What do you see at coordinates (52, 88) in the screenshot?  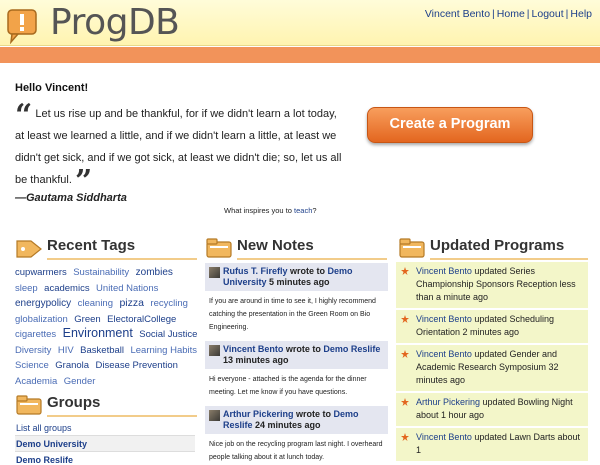 I see `greeting: Hello Vincent!` at bounding box center [52, 88].